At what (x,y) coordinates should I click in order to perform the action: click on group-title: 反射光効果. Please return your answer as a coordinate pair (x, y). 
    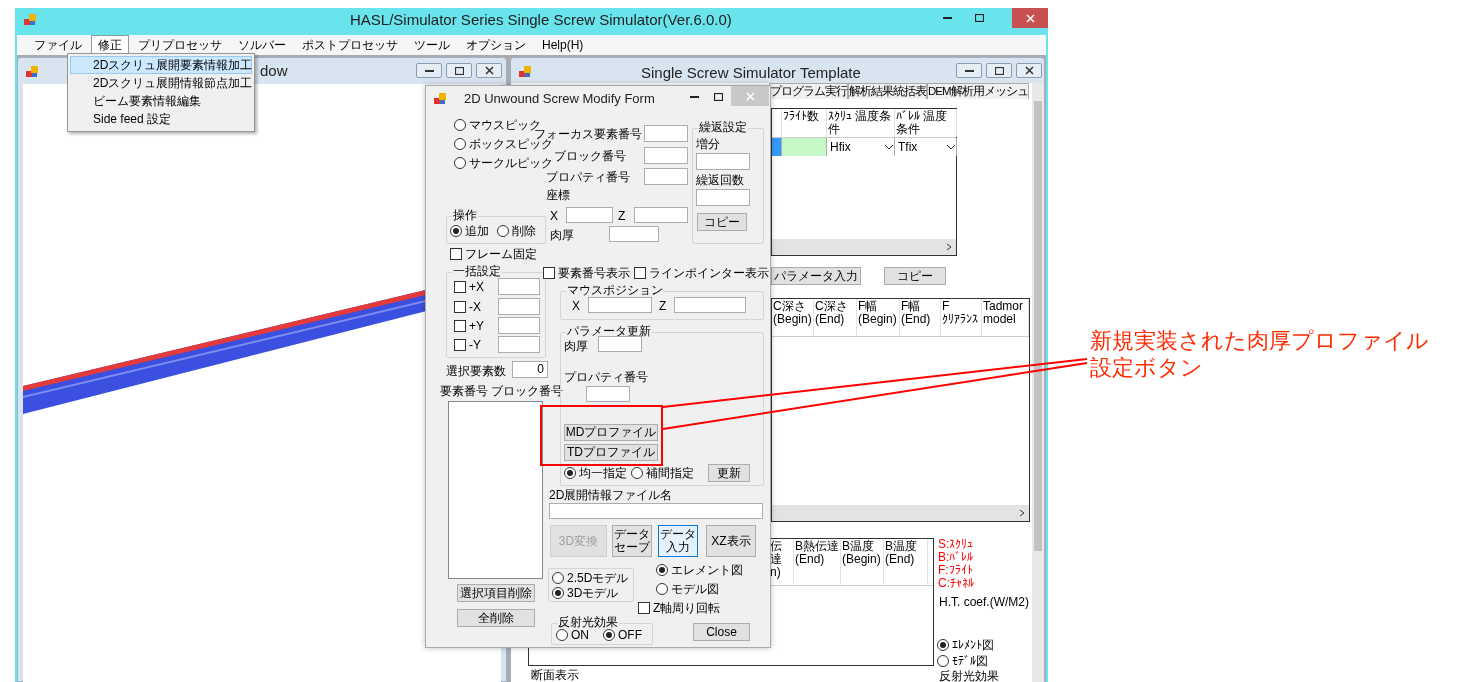
    Looking at the image, I should click on (588, 622).